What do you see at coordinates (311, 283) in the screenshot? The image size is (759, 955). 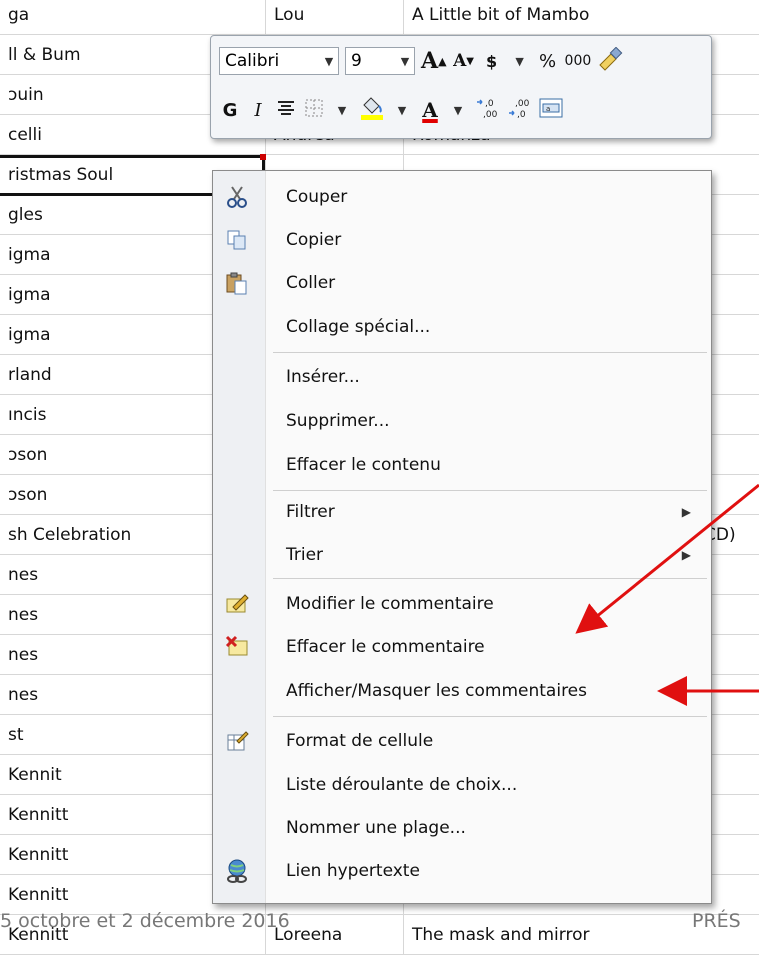 I see `menu-item-label: Coller` at bounding box center [311, 283].